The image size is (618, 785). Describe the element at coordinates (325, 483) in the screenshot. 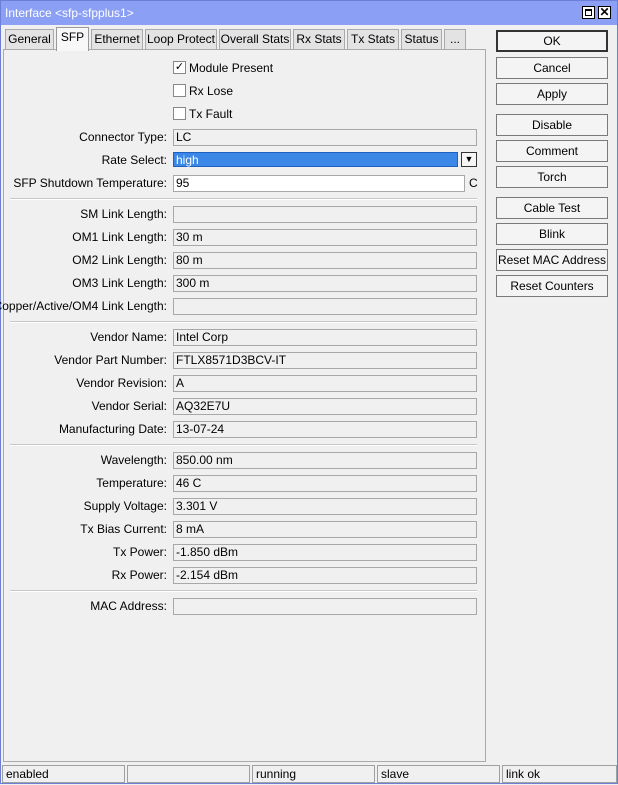

I see `temperature-field: 46 C` at that location.